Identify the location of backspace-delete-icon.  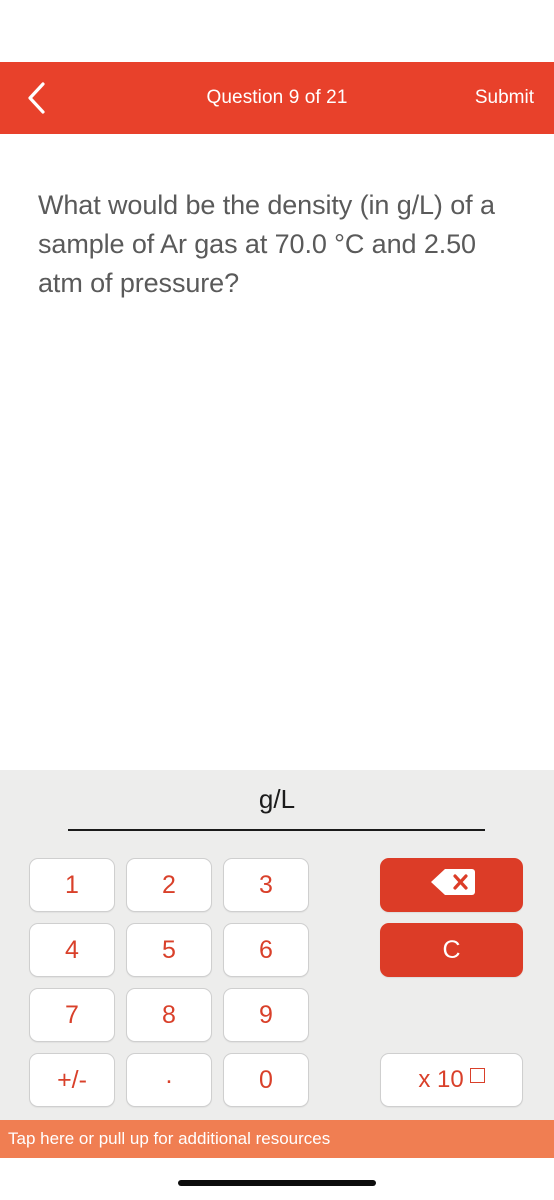
(452, 885).